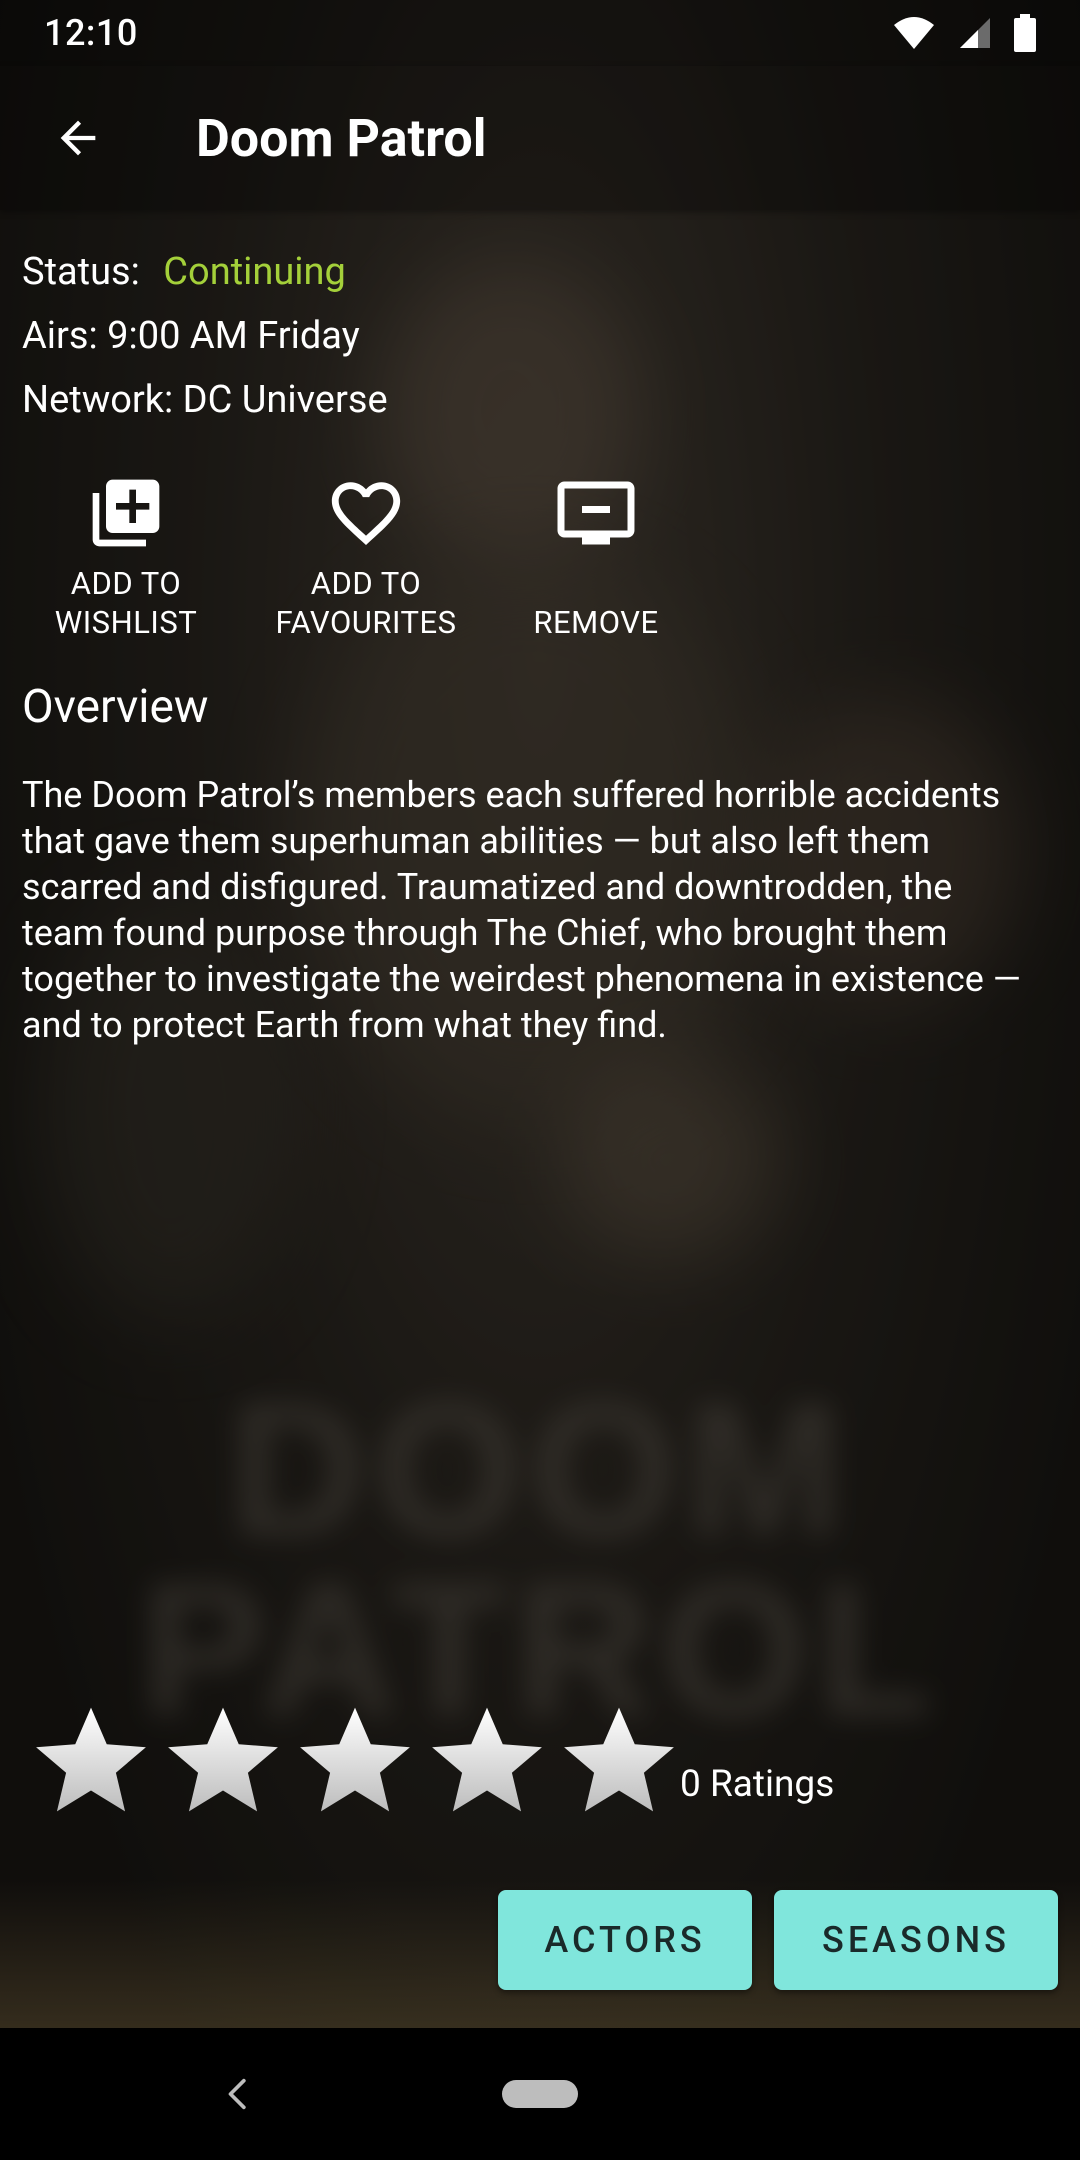  I want to click on rating-bar: 0 Ratings, so click(432, 1761).